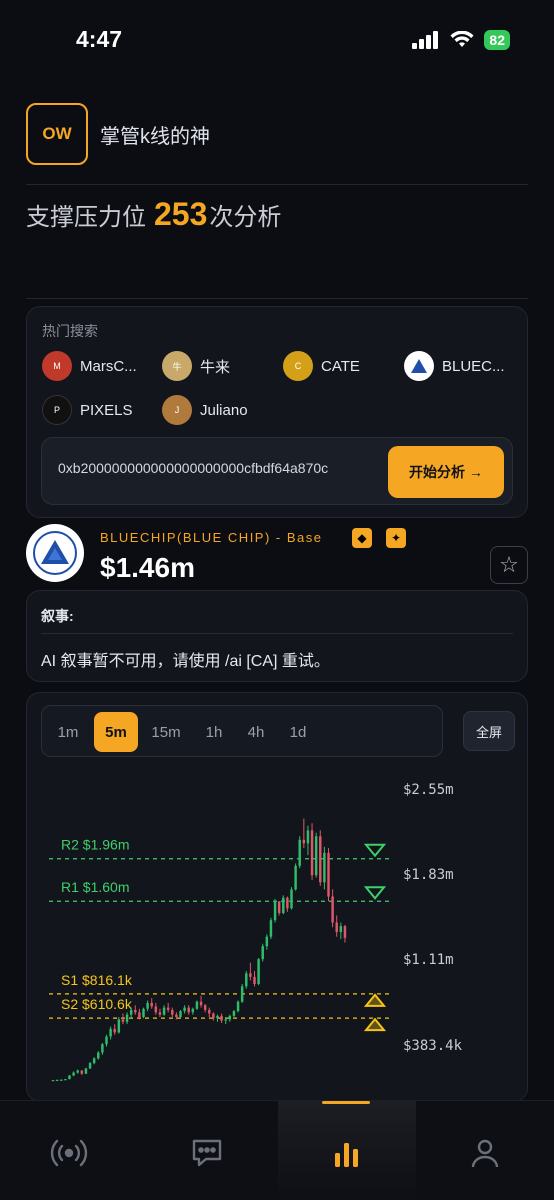 The width and height of the screenshot is (554, 1200). What do you see at coordinates (256, 732) in the screenshot?
I see `timeframe-4h: 4h` at bounding box center [256, 732].